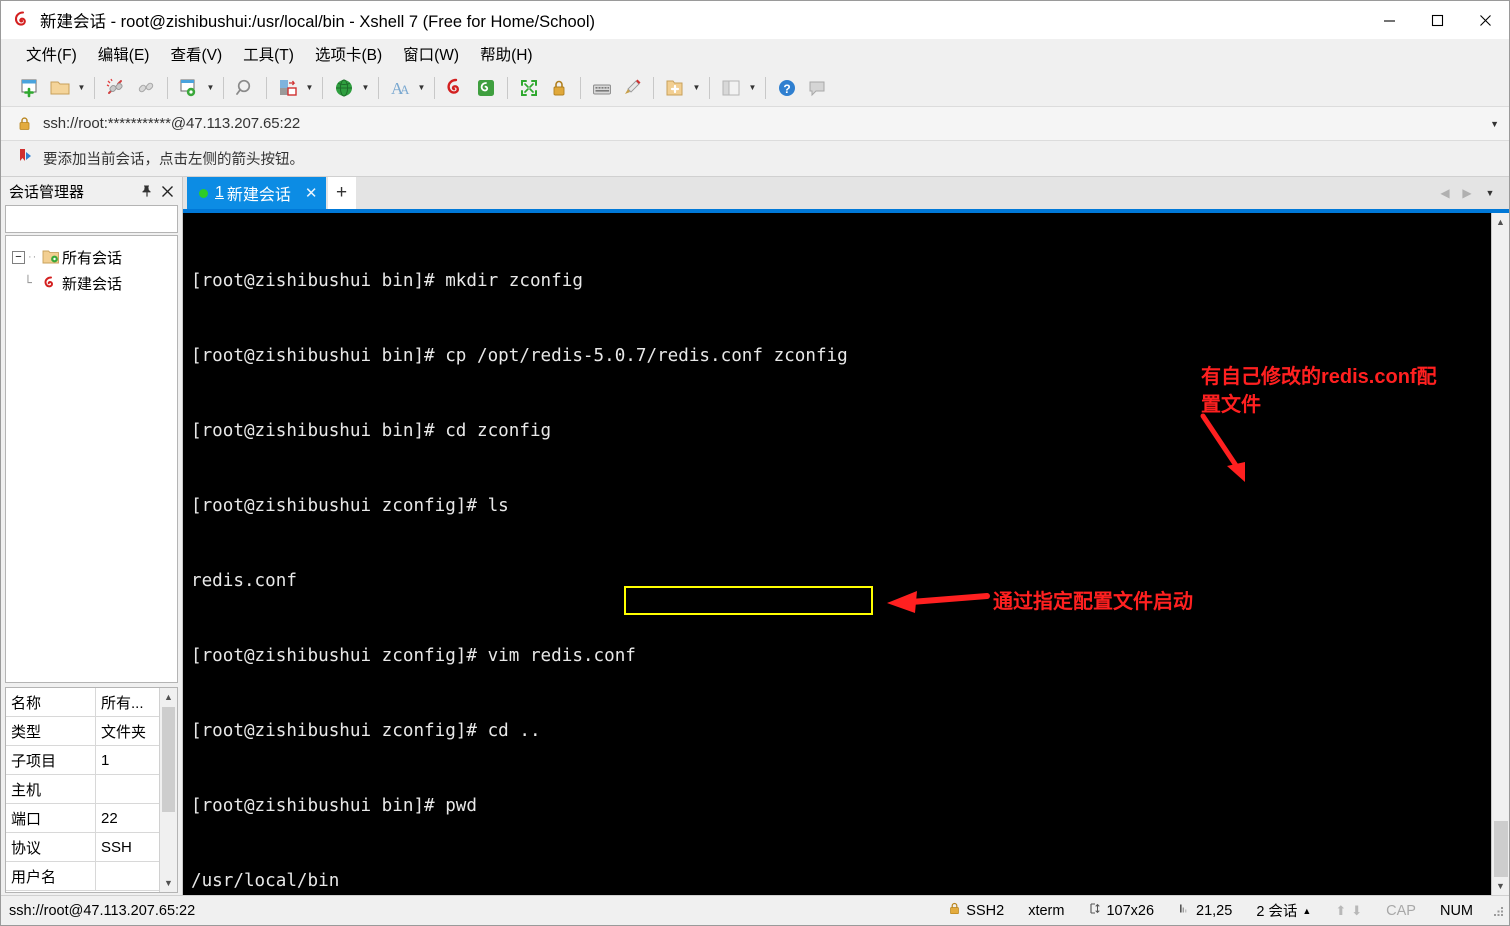  I want to click on search-input, so click(102, 219).